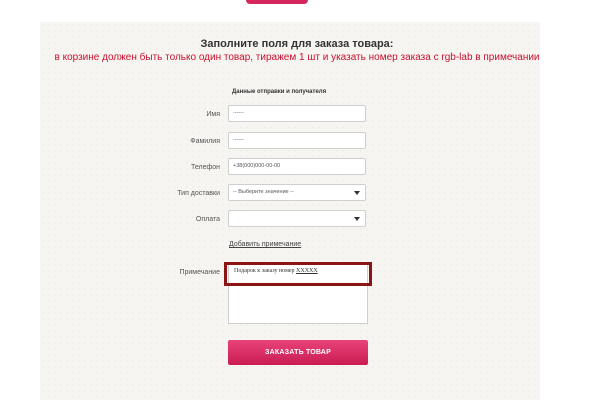 Image resolution: width=594 pixels, height=400 pixels. What do you see at coordinates (279, 92) in the screenshot?
I see `section-title: Данные отправки и получателя` at bounding box center [279, 92].